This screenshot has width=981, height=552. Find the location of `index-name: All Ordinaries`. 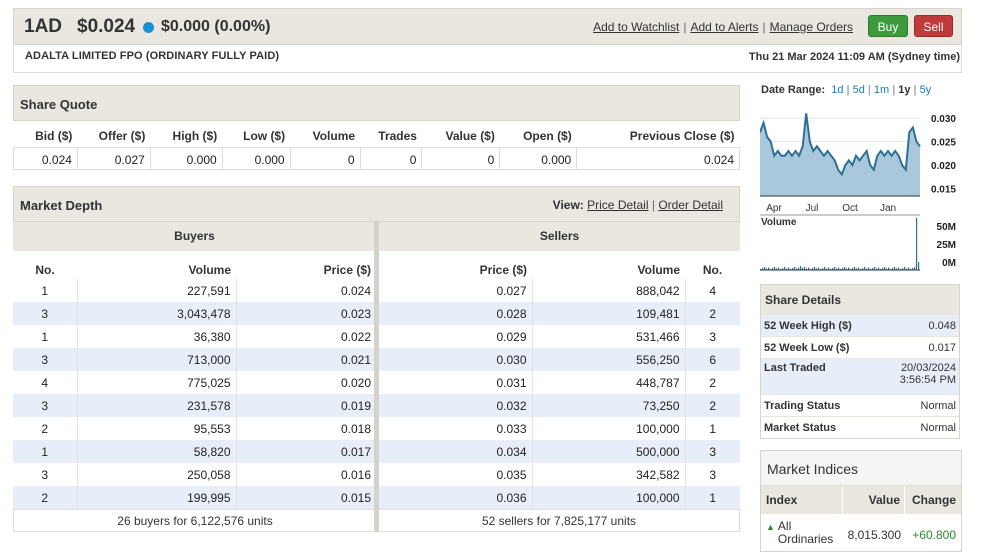

index-name: All Ordinaries is located at coordinates (805, 533).